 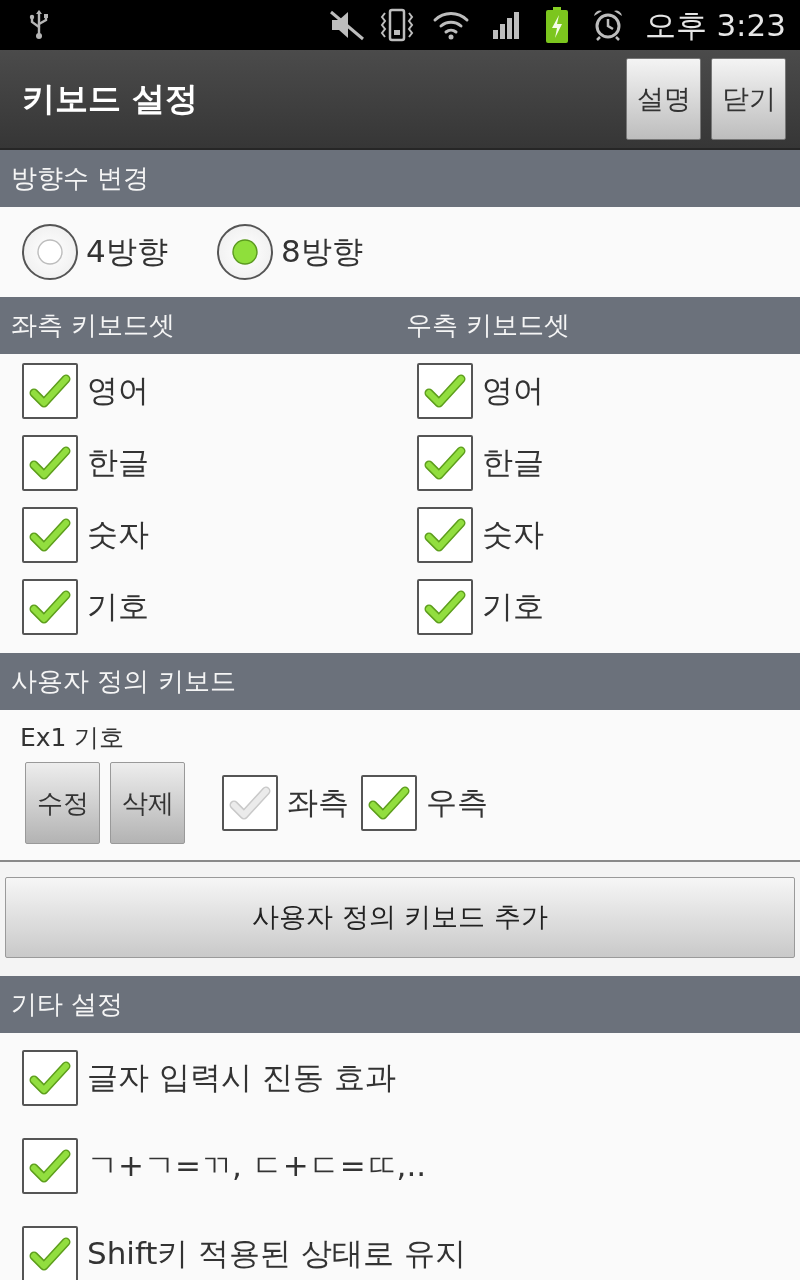 What do you see at coordinates (62, 803) in the screenshot?
I see `edit-button: 수정` at bounding box center [62, 803].